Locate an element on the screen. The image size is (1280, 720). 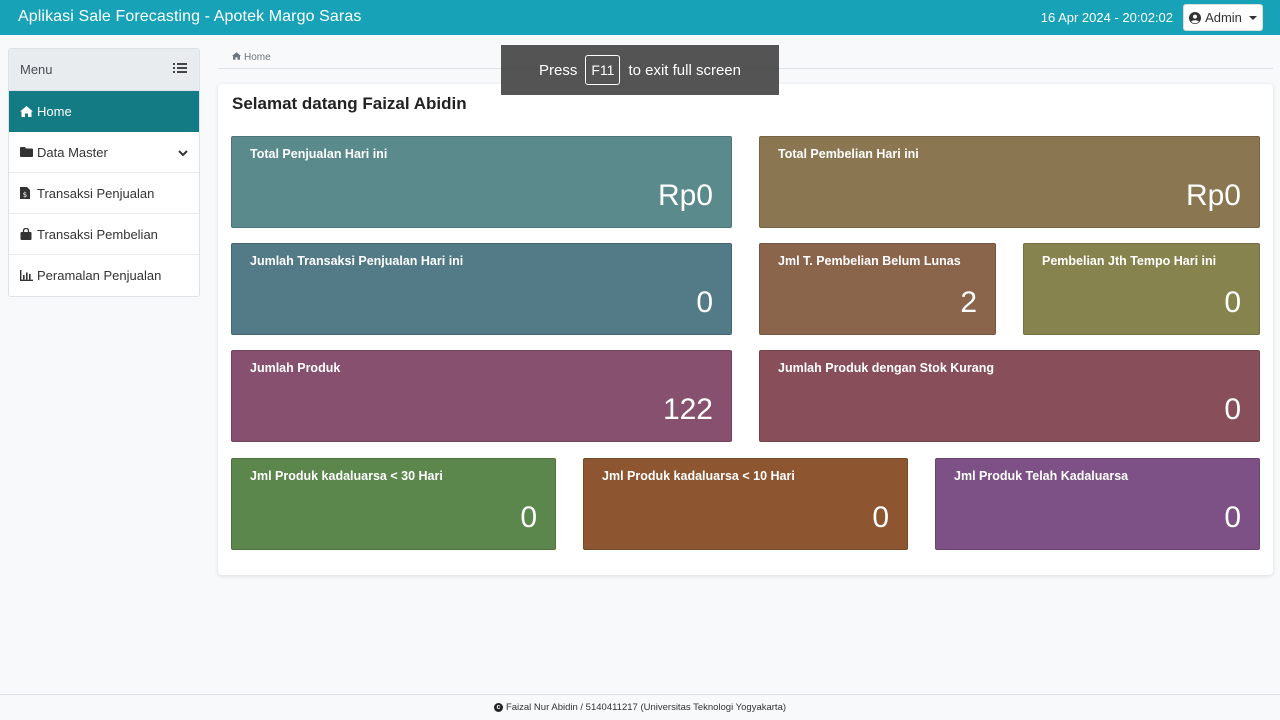
sidebar-item-label: Transaksi Penjualan is located at coordinates (96, 193).